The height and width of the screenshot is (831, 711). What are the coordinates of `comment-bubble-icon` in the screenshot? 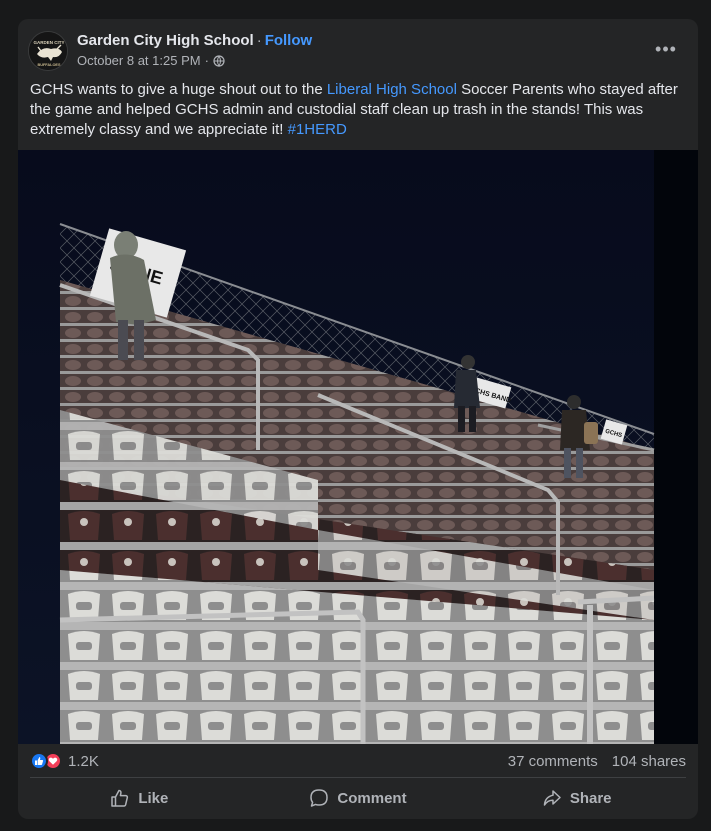 It's located at (319, 798).